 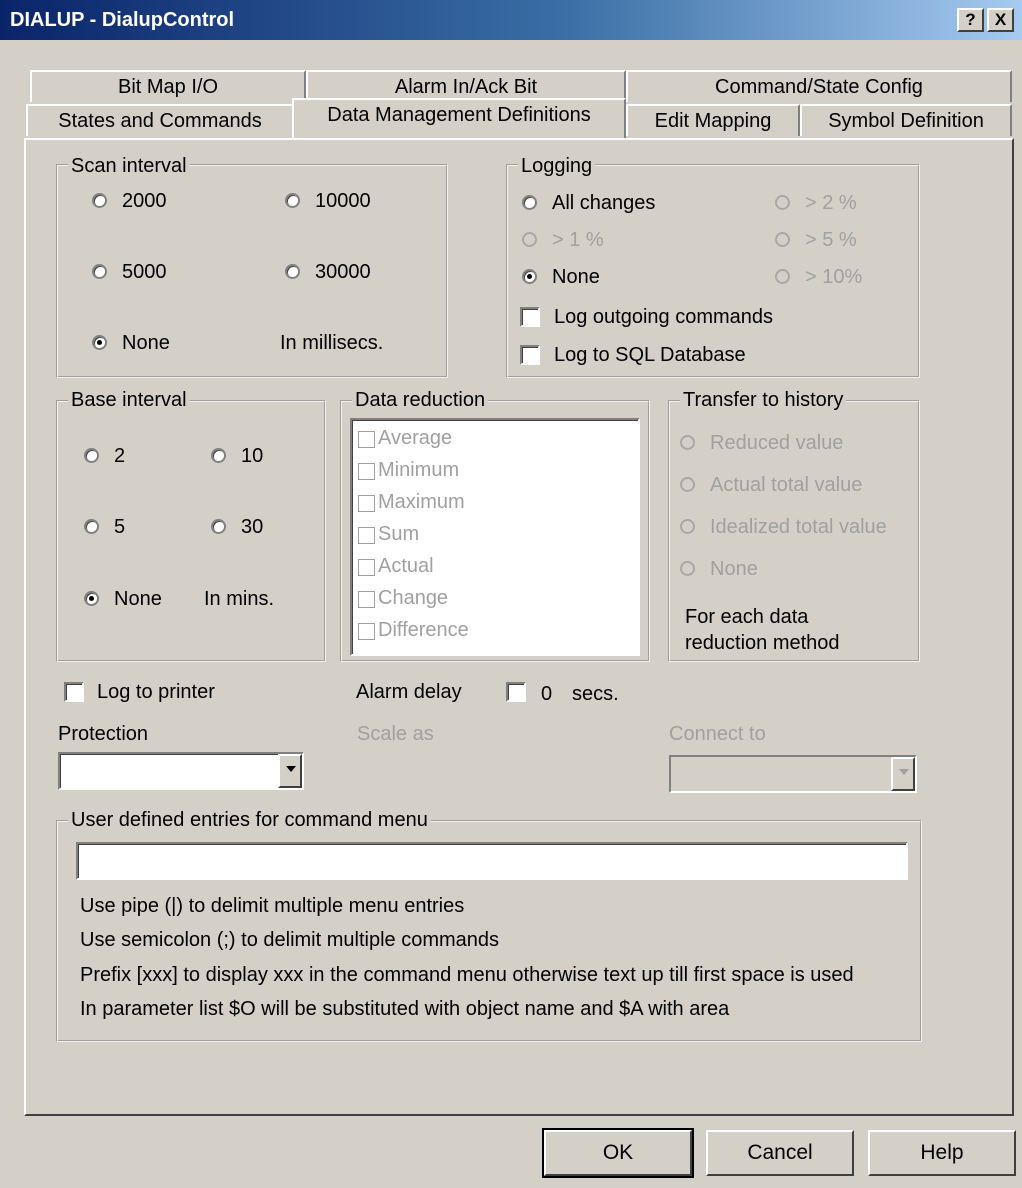 What do you see at coordinates (91, 526) in the screenshot?
I see `base-5-radio` at bounding box center [91, 526].